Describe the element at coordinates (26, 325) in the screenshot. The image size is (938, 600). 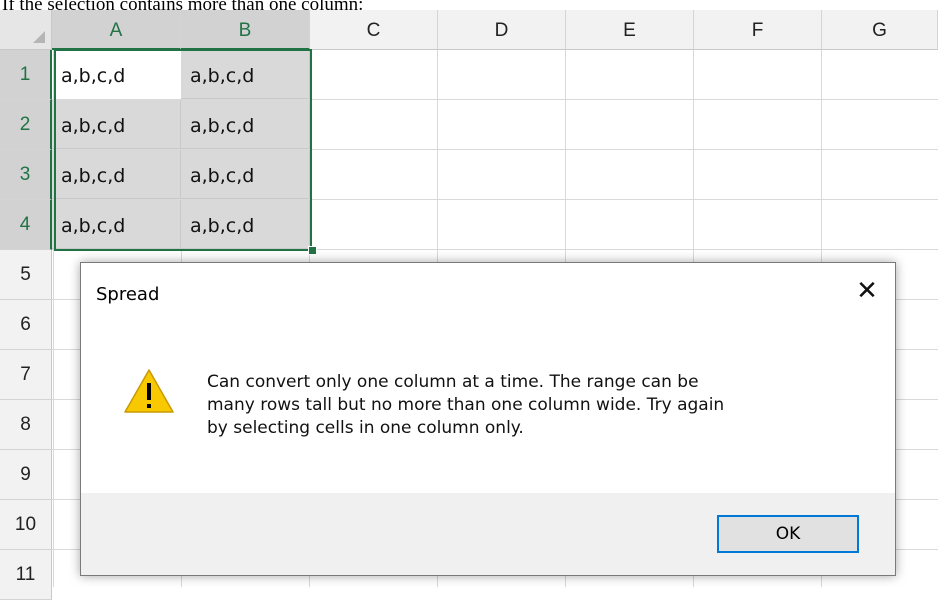
I see `row-header-6: 6` at that location.